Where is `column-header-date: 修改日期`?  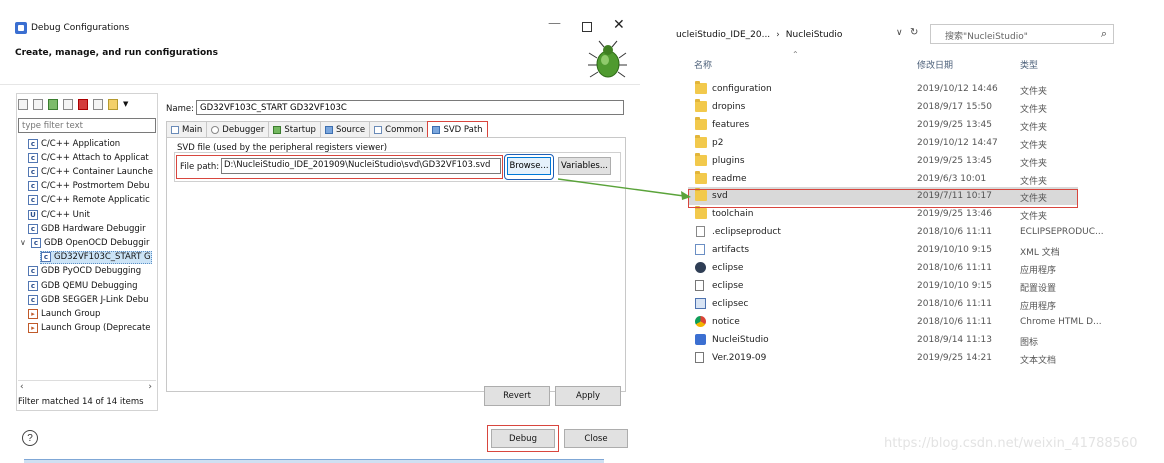
column-header-date: 修改日期 is located at coordinates (935, 64).